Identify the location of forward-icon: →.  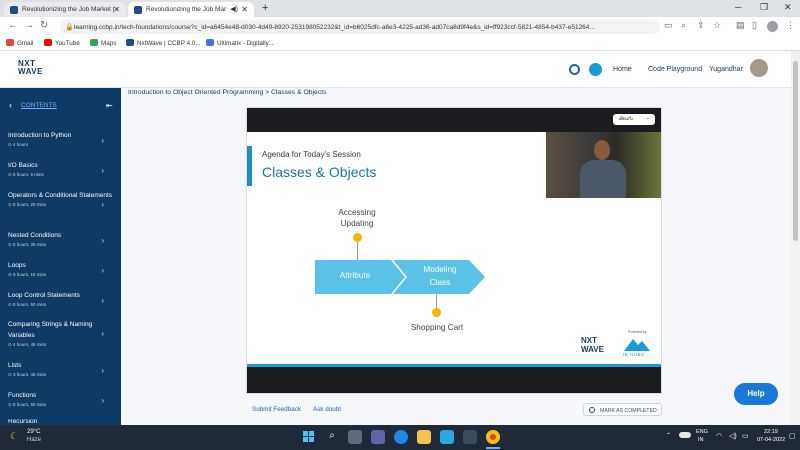
(29, 25).